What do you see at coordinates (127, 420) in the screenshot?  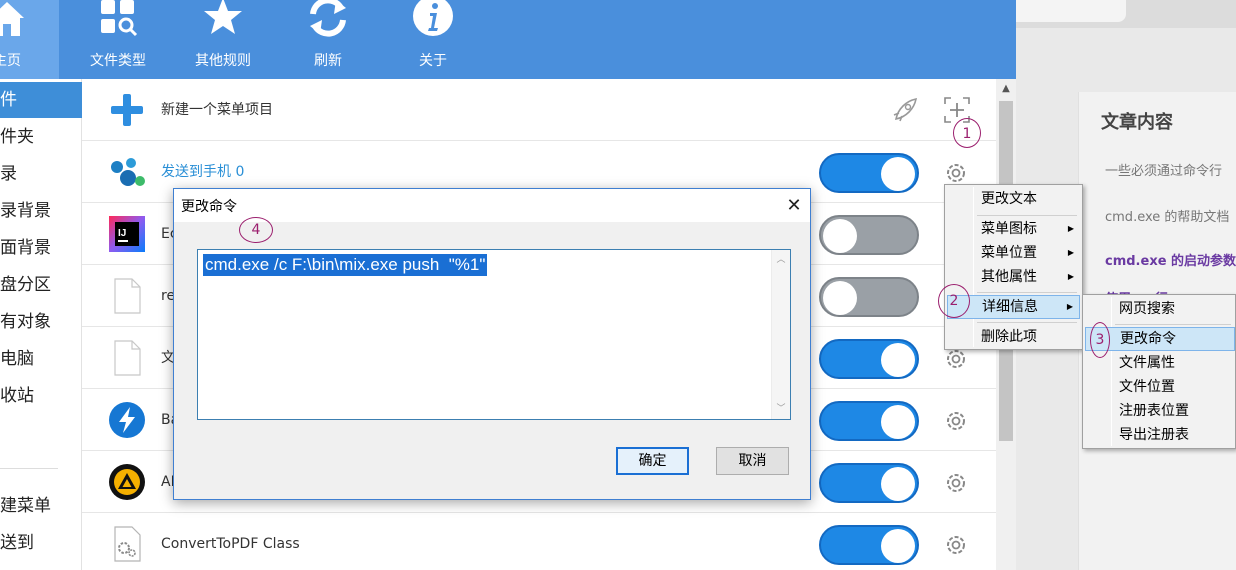 I see `lightning-icon` at bounding box center [127, 420].